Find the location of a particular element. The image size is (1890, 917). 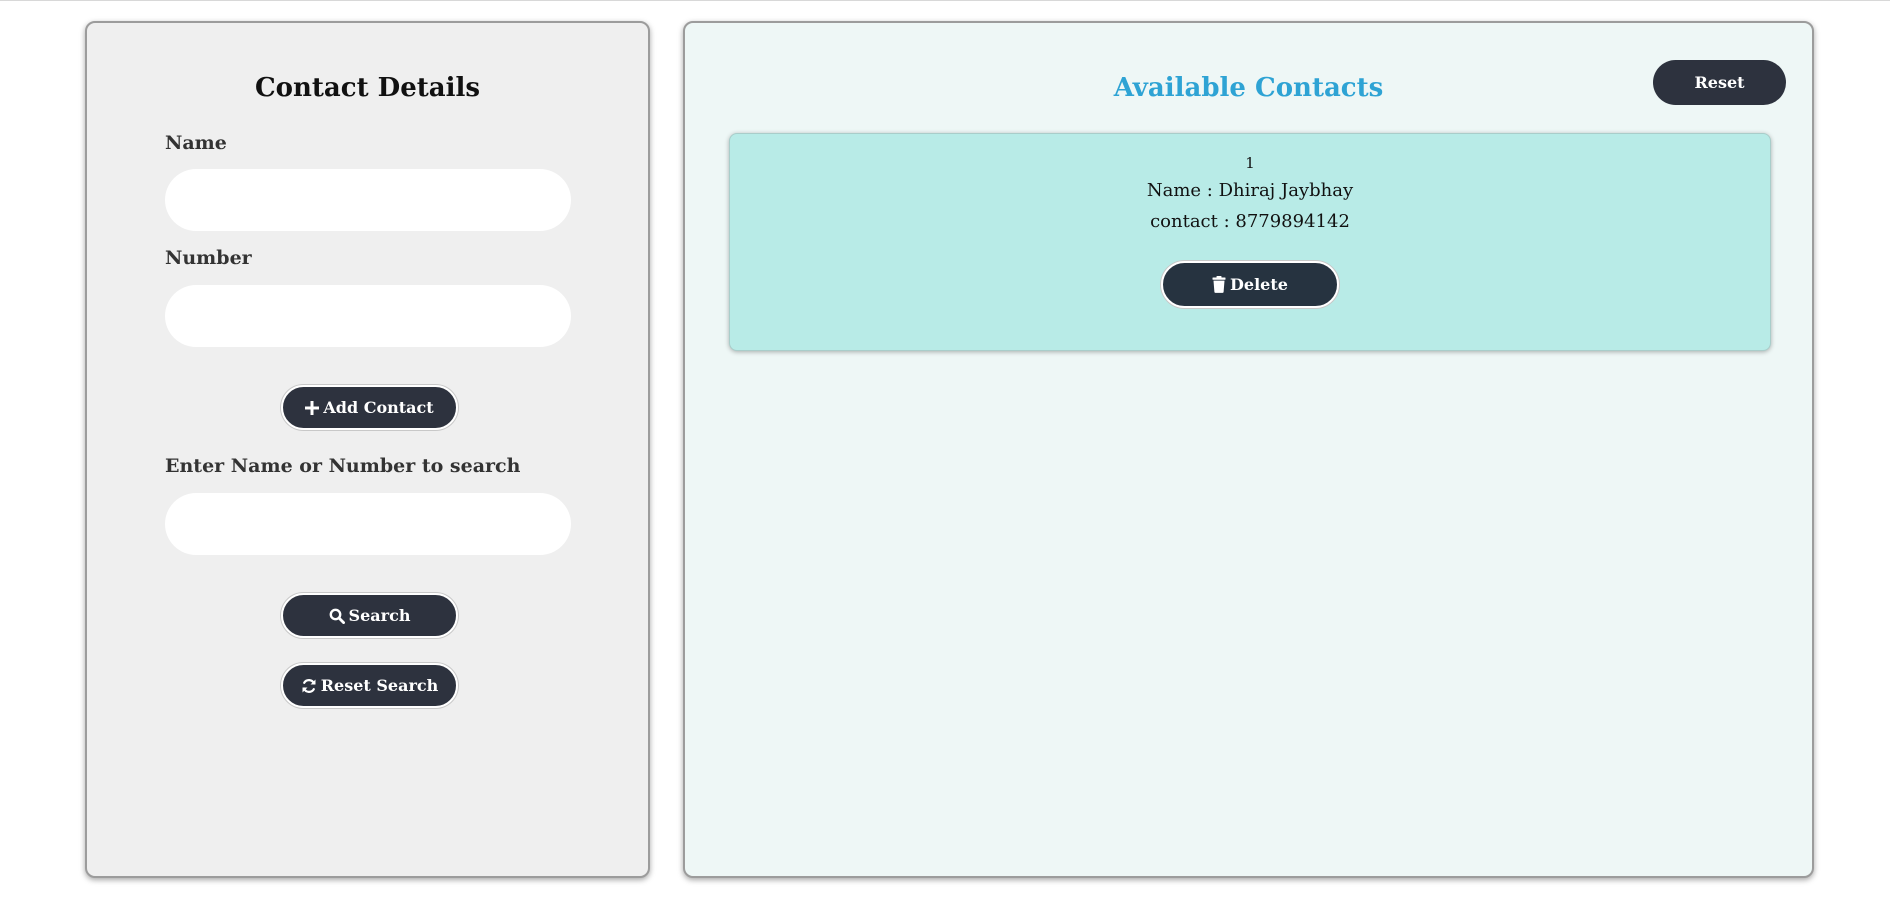

delete-button-label: Delete is located at coordinates (1259, 284).